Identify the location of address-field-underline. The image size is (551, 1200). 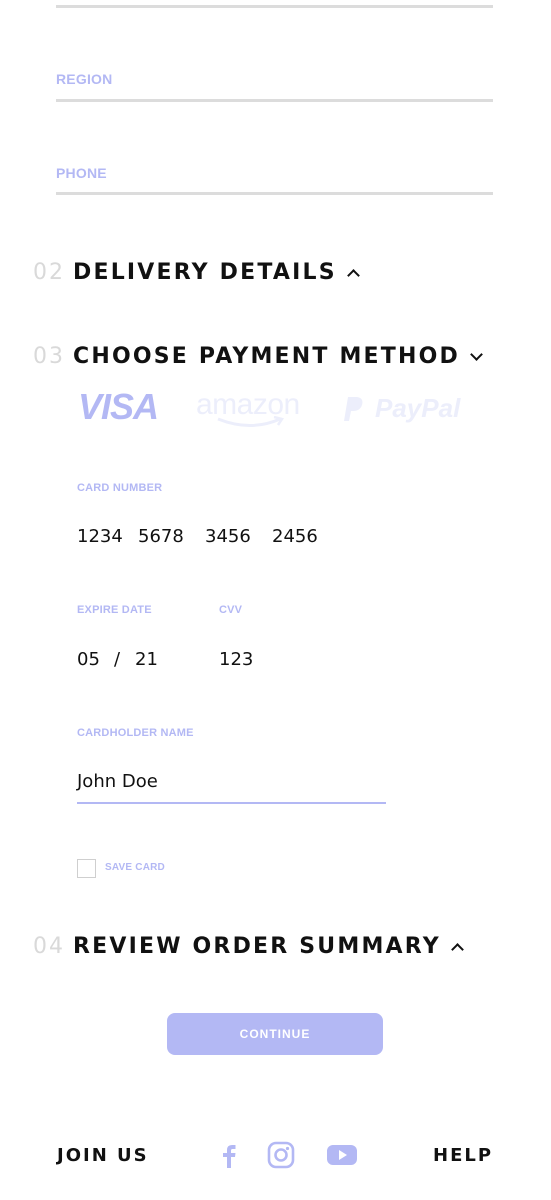
(274, 6).